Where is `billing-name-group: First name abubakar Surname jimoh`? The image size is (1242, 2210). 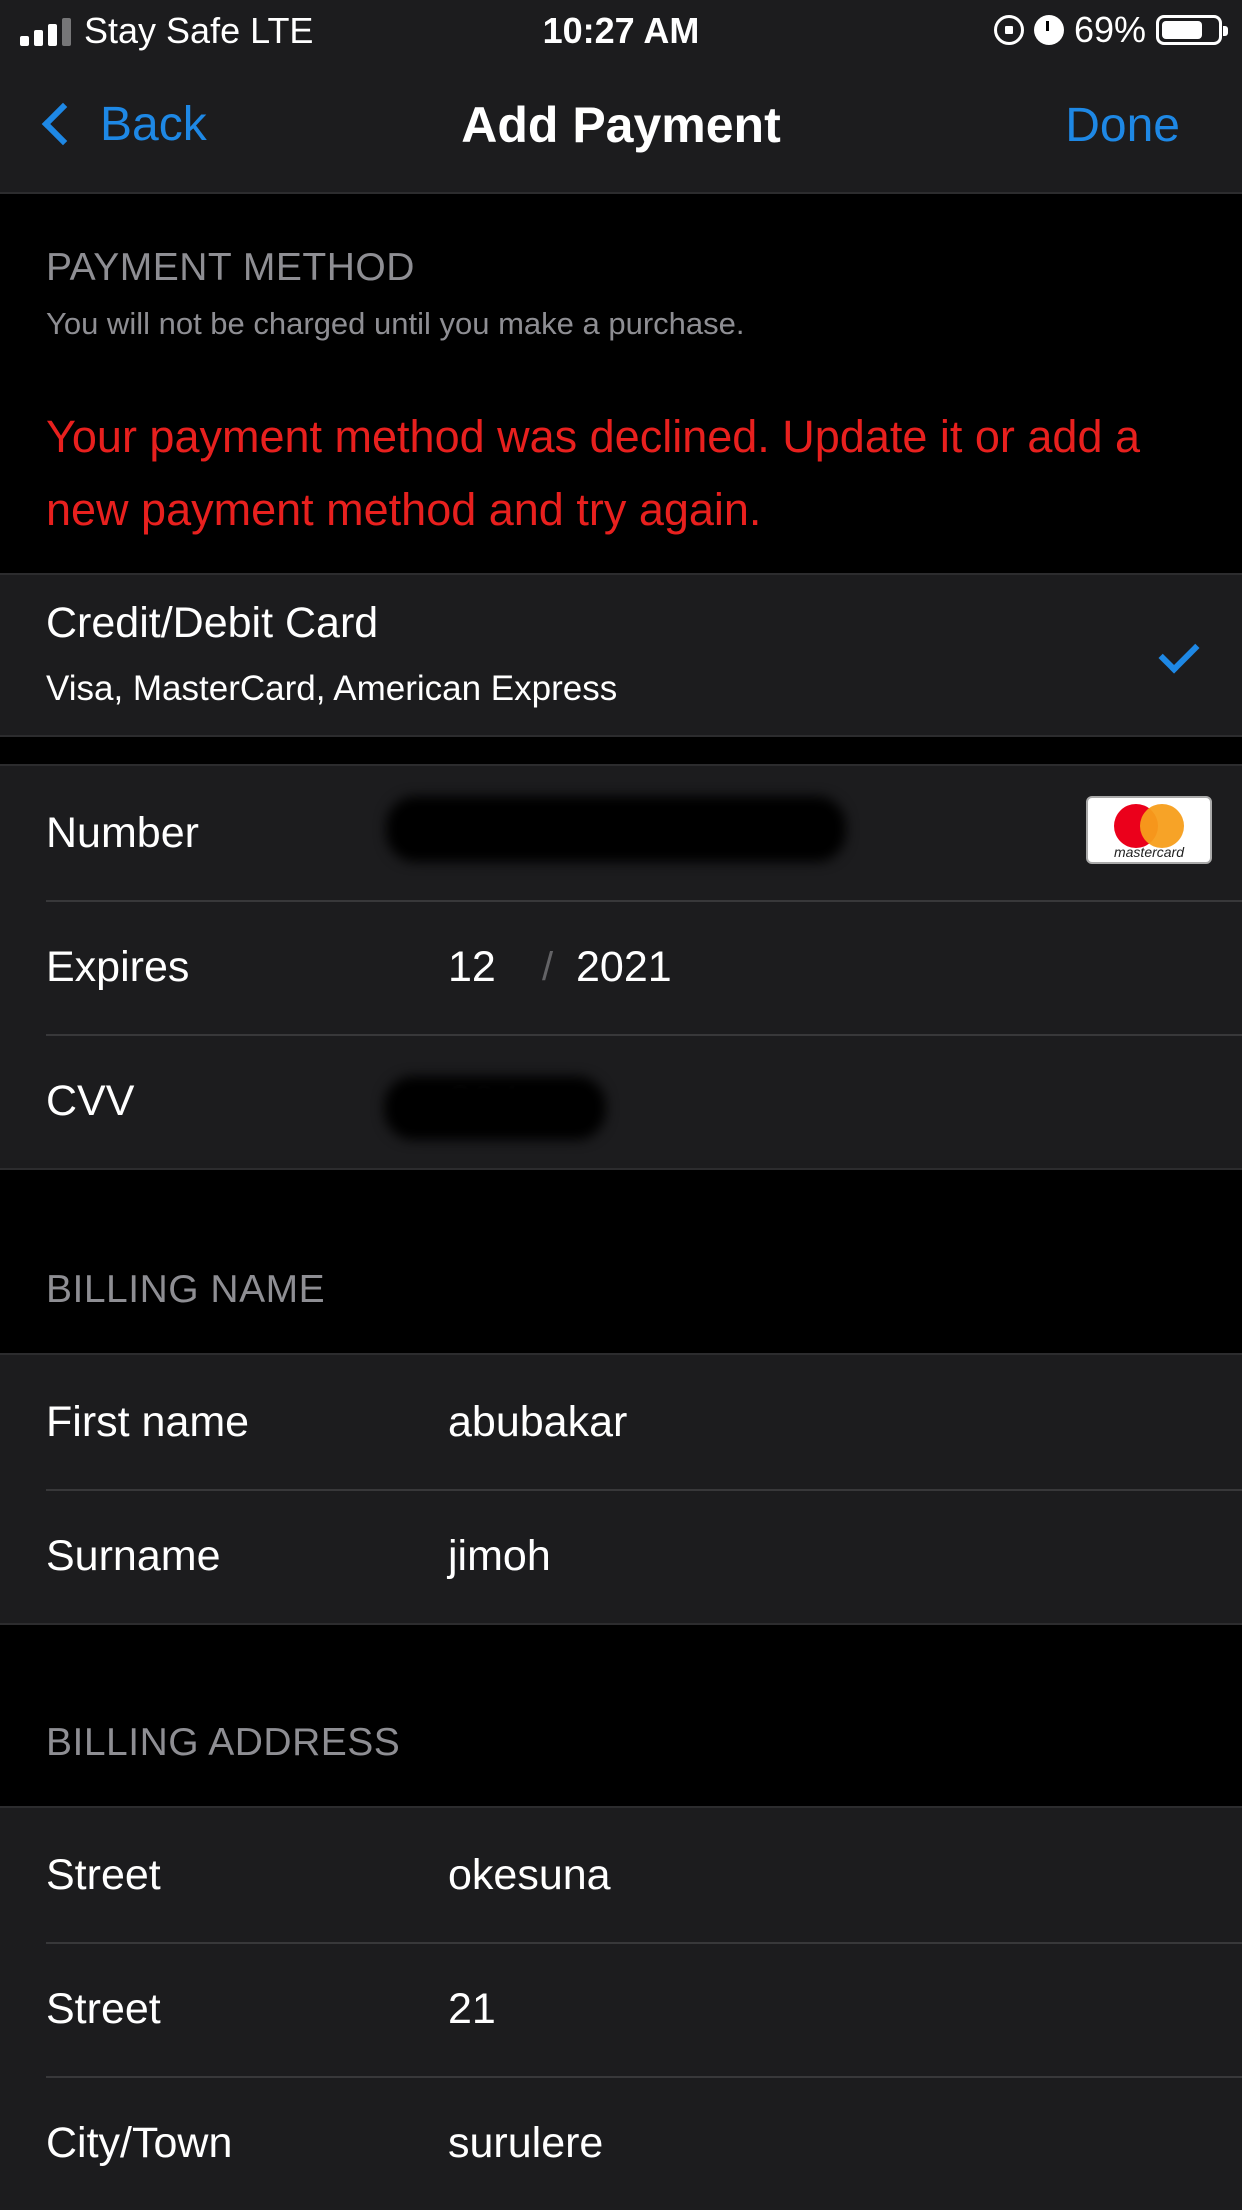 billing-name-group: First name abubakar Surname jimoh is located at coordinates (621, 1489).